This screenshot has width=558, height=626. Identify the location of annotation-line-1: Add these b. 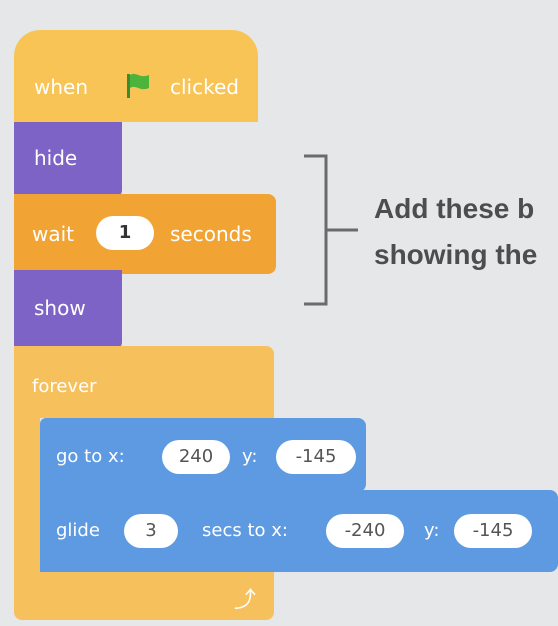
(454, 208).